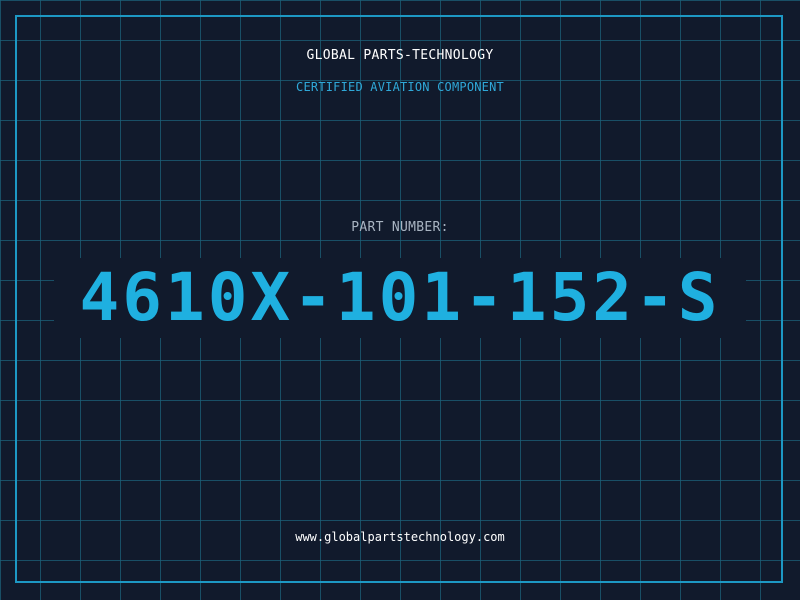 The height and width of the screenshot is (600, 800). I want to click on company-name: GLOBAL PARTS-TECHNOLOGY, so click(400, 55).